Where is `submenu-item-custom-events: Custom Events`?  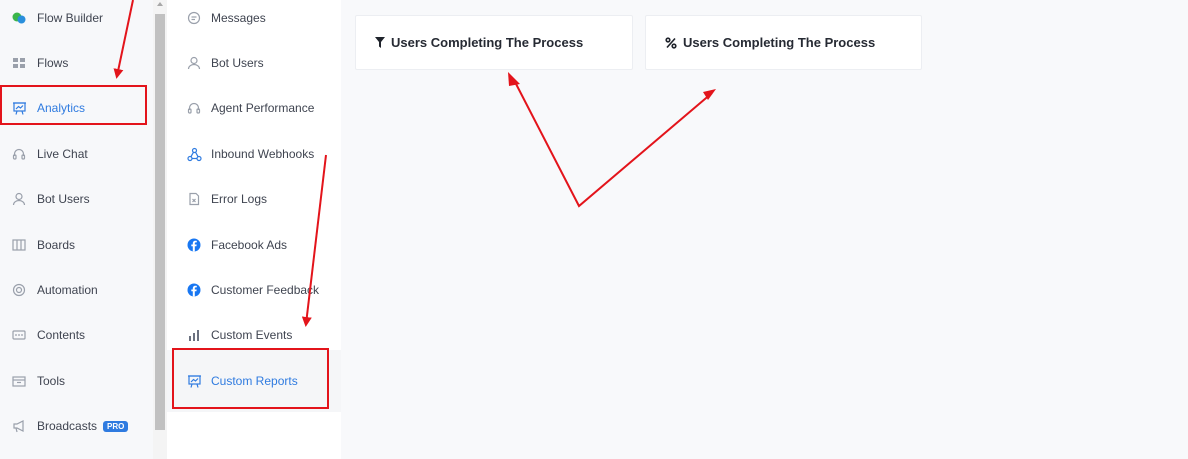
submenu-item-custom-events: Custom Events is located at coordinates (254, 335).